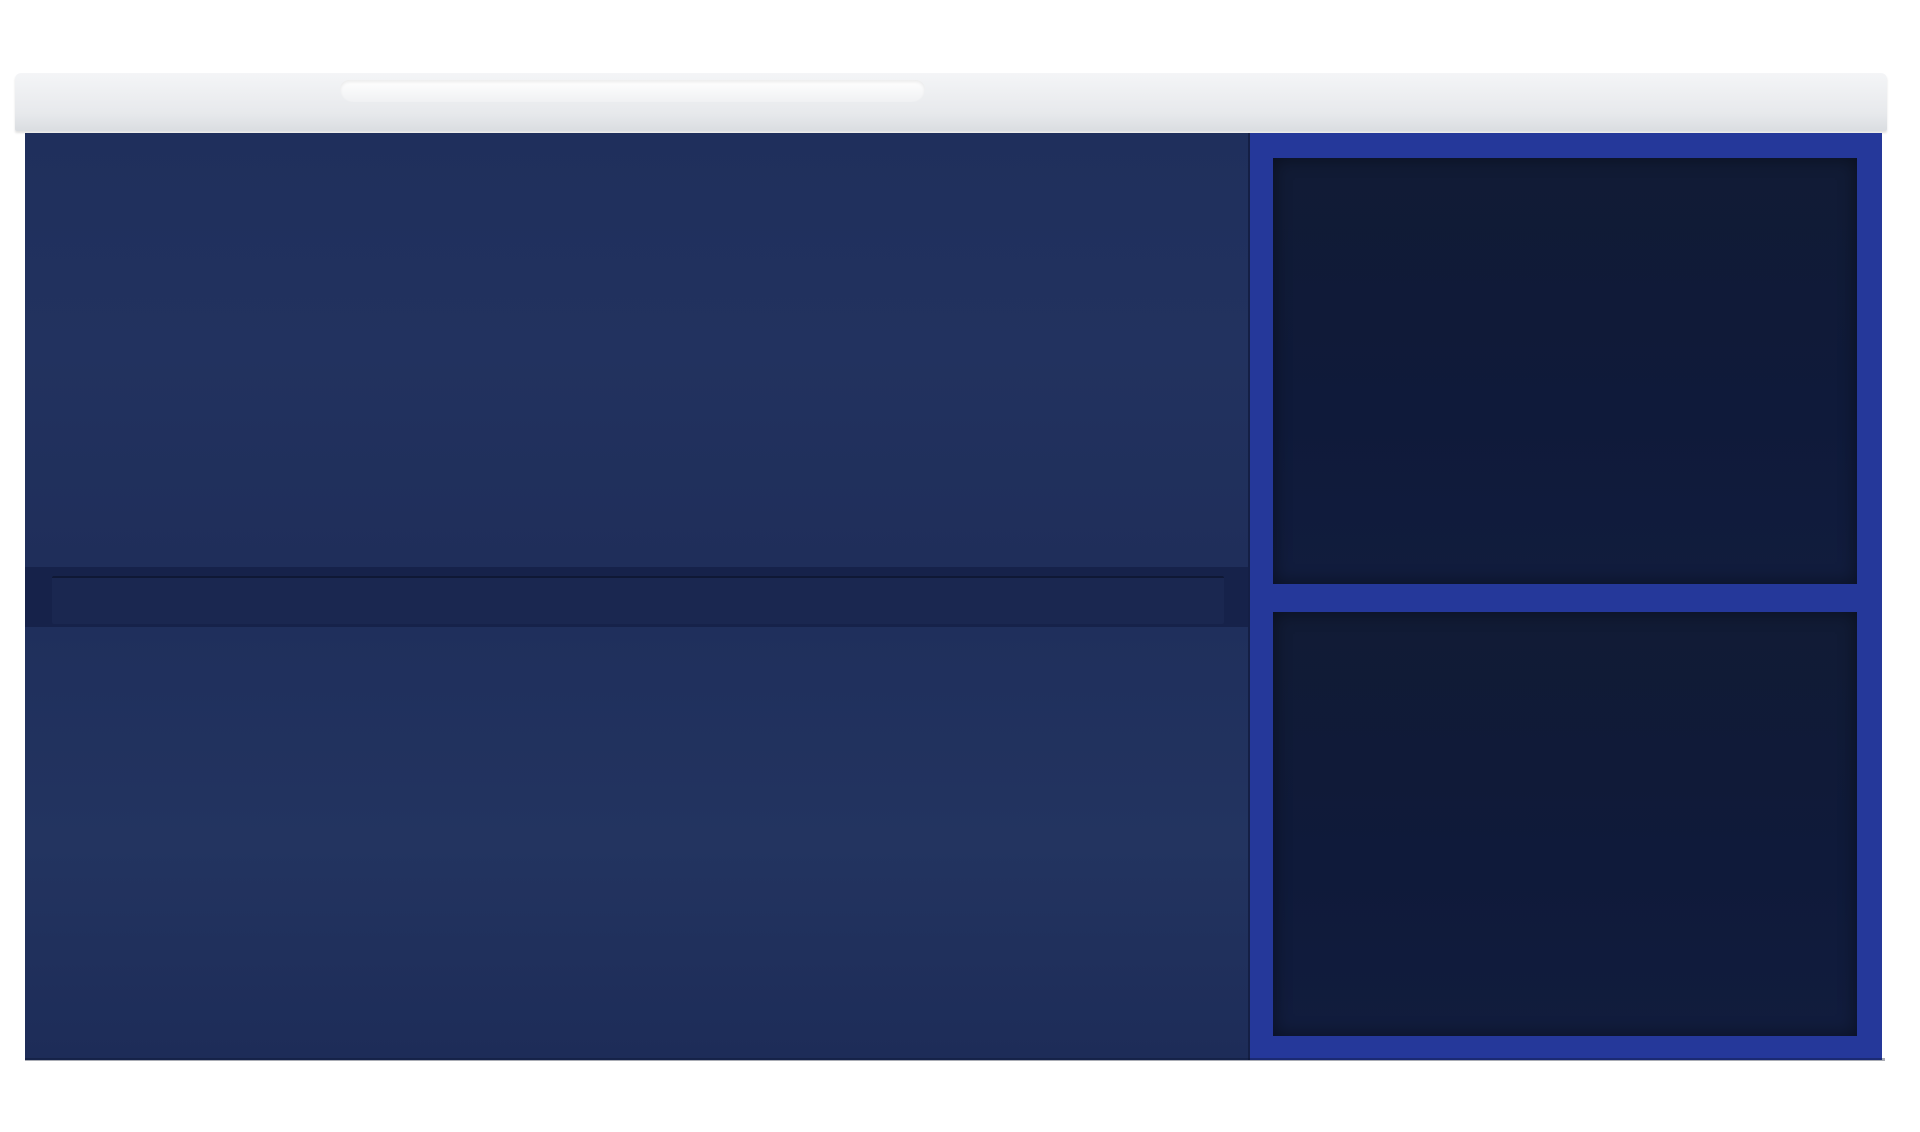  What do you see at coordinates (1565, 371) in the screenshot?
I see `upper-shelf-cubby` at bounding box center [1565, 371].